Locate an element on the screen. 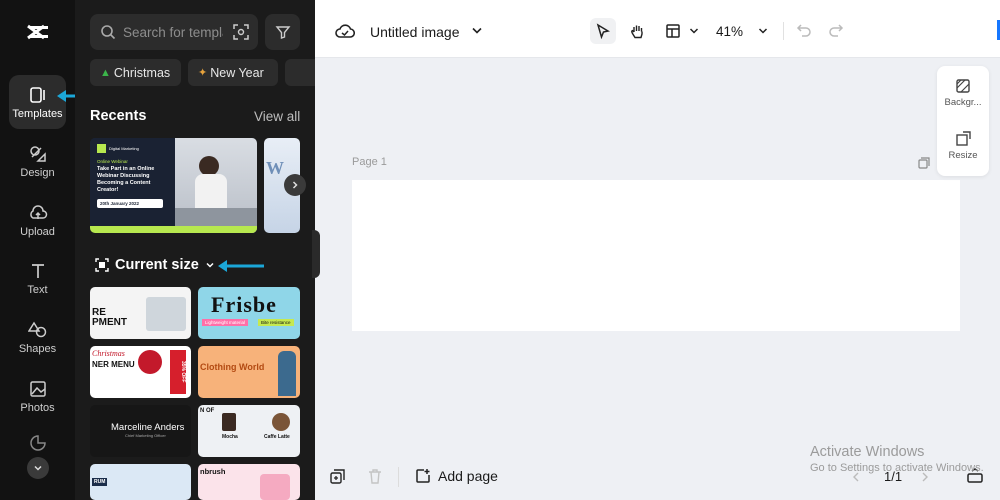  template-thumb: RE PMENT is located at coordinates (140, 313).